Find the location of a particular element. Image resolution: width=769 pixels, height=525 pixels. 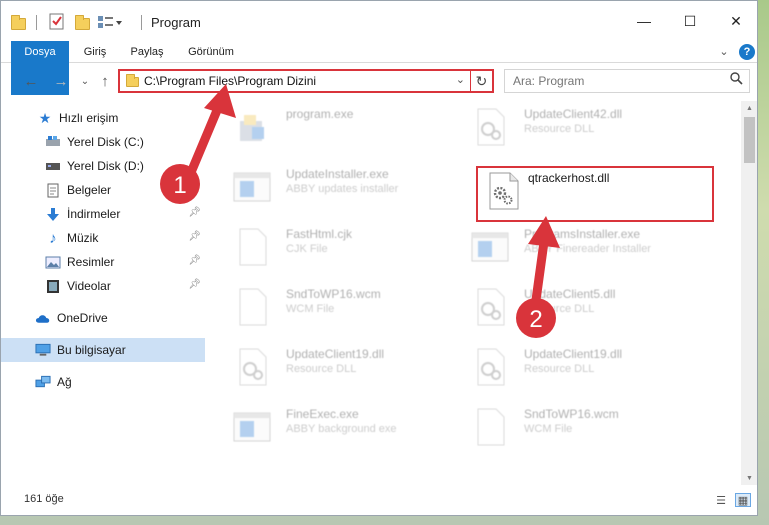

step-2-number: 2 is located at coordinates (535, 319).